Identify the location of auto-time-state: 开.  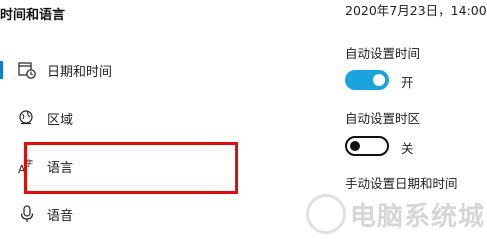
(407, 82).